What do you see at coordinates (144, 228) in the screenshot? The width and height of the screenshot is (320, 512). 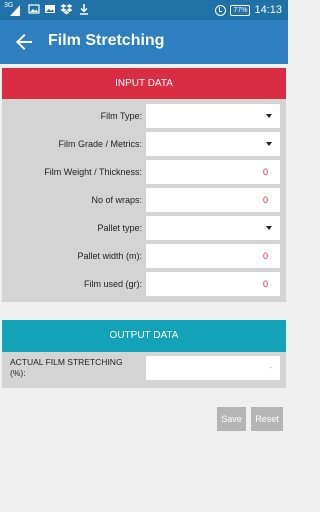 I see `pallet-type-row: Pallet type:` at bounding box center [144, 228].